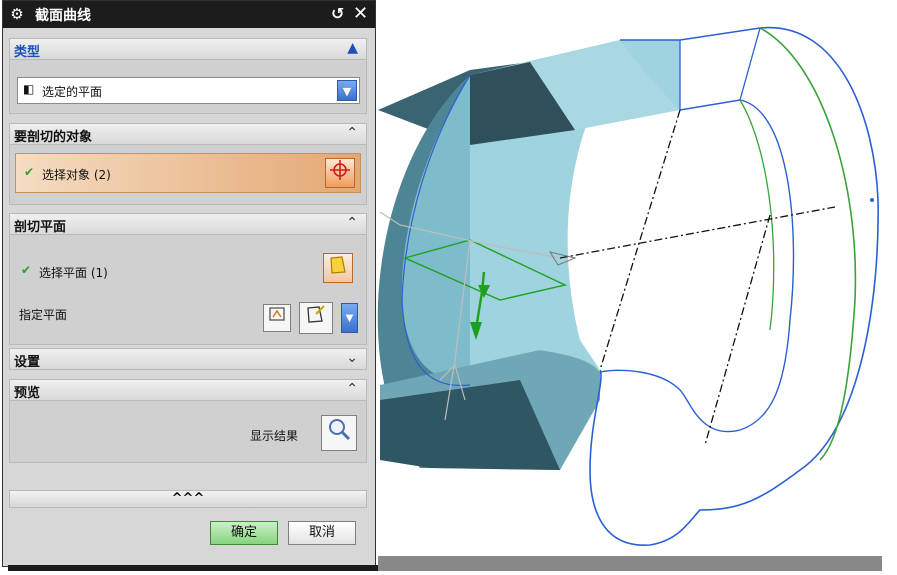 The height and width of the screenshot is (575, 897). I want to click on section-preview-body, so click(188, 432).